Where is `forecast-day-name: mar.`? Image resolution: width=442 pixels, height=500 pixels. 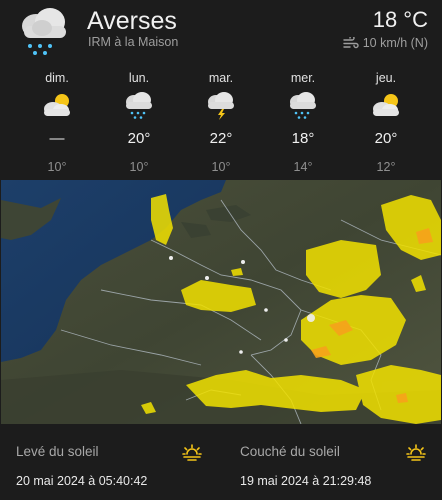
forecast-day-name: mar. is located at coordinates (221, 78).